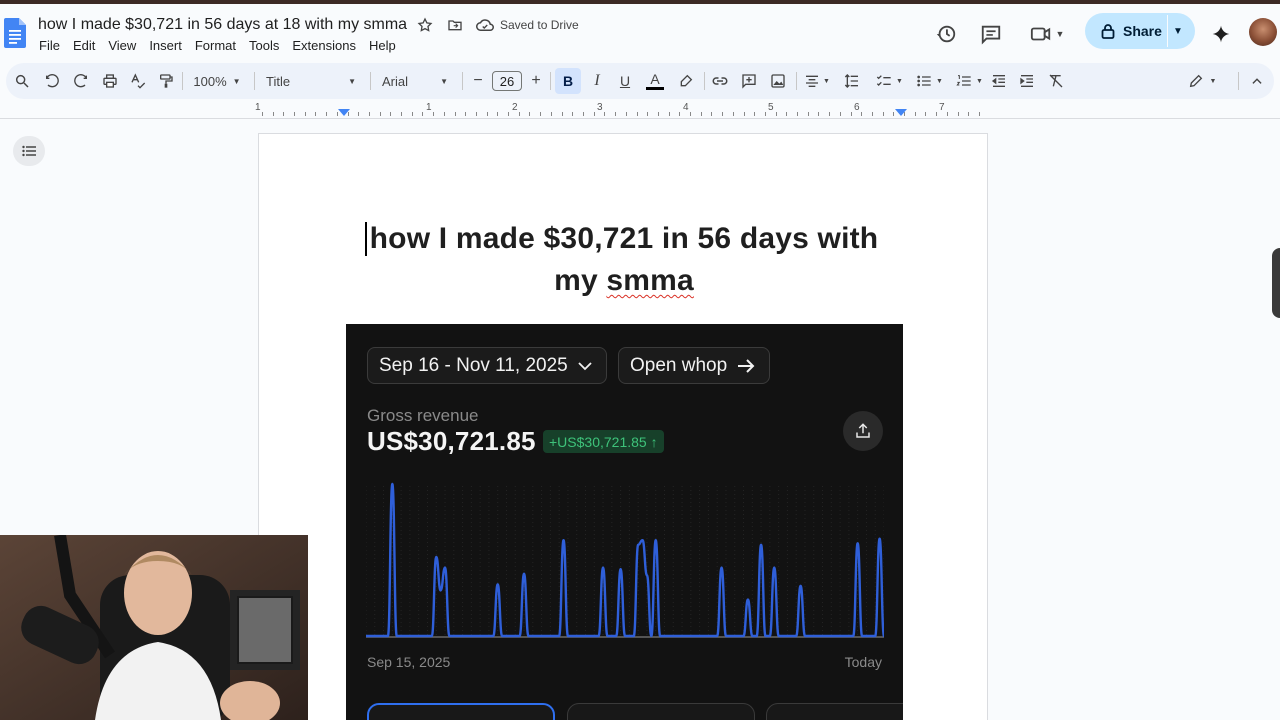 Image resolution: width=1280 pixels, height=720 pixels. I want to click on menu-tools: Tools, so click(264, 45).